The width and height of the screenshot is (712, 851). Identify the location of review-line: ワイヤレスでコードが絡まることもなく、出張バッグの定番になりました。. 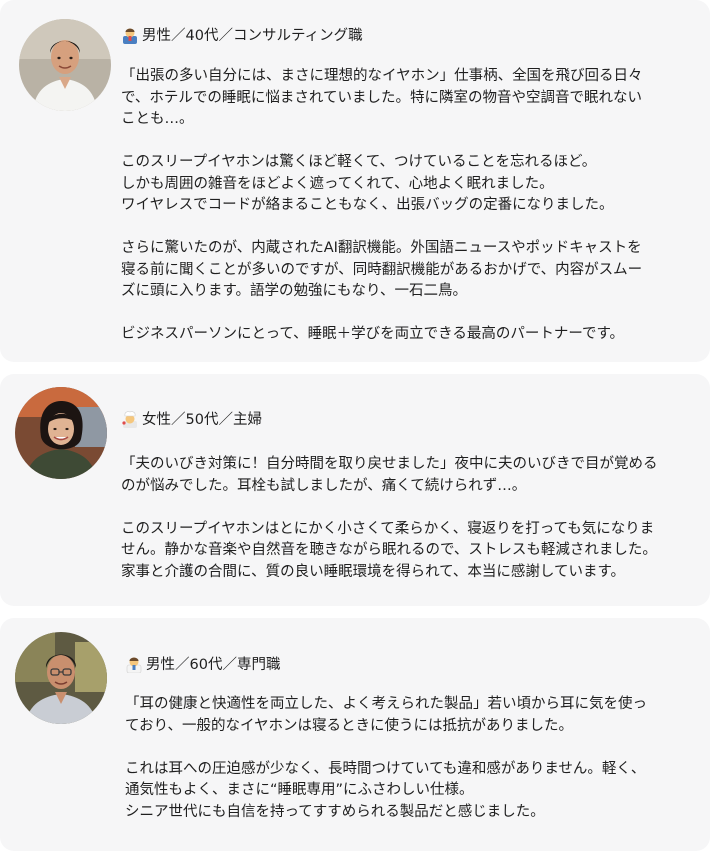
(367, 205).